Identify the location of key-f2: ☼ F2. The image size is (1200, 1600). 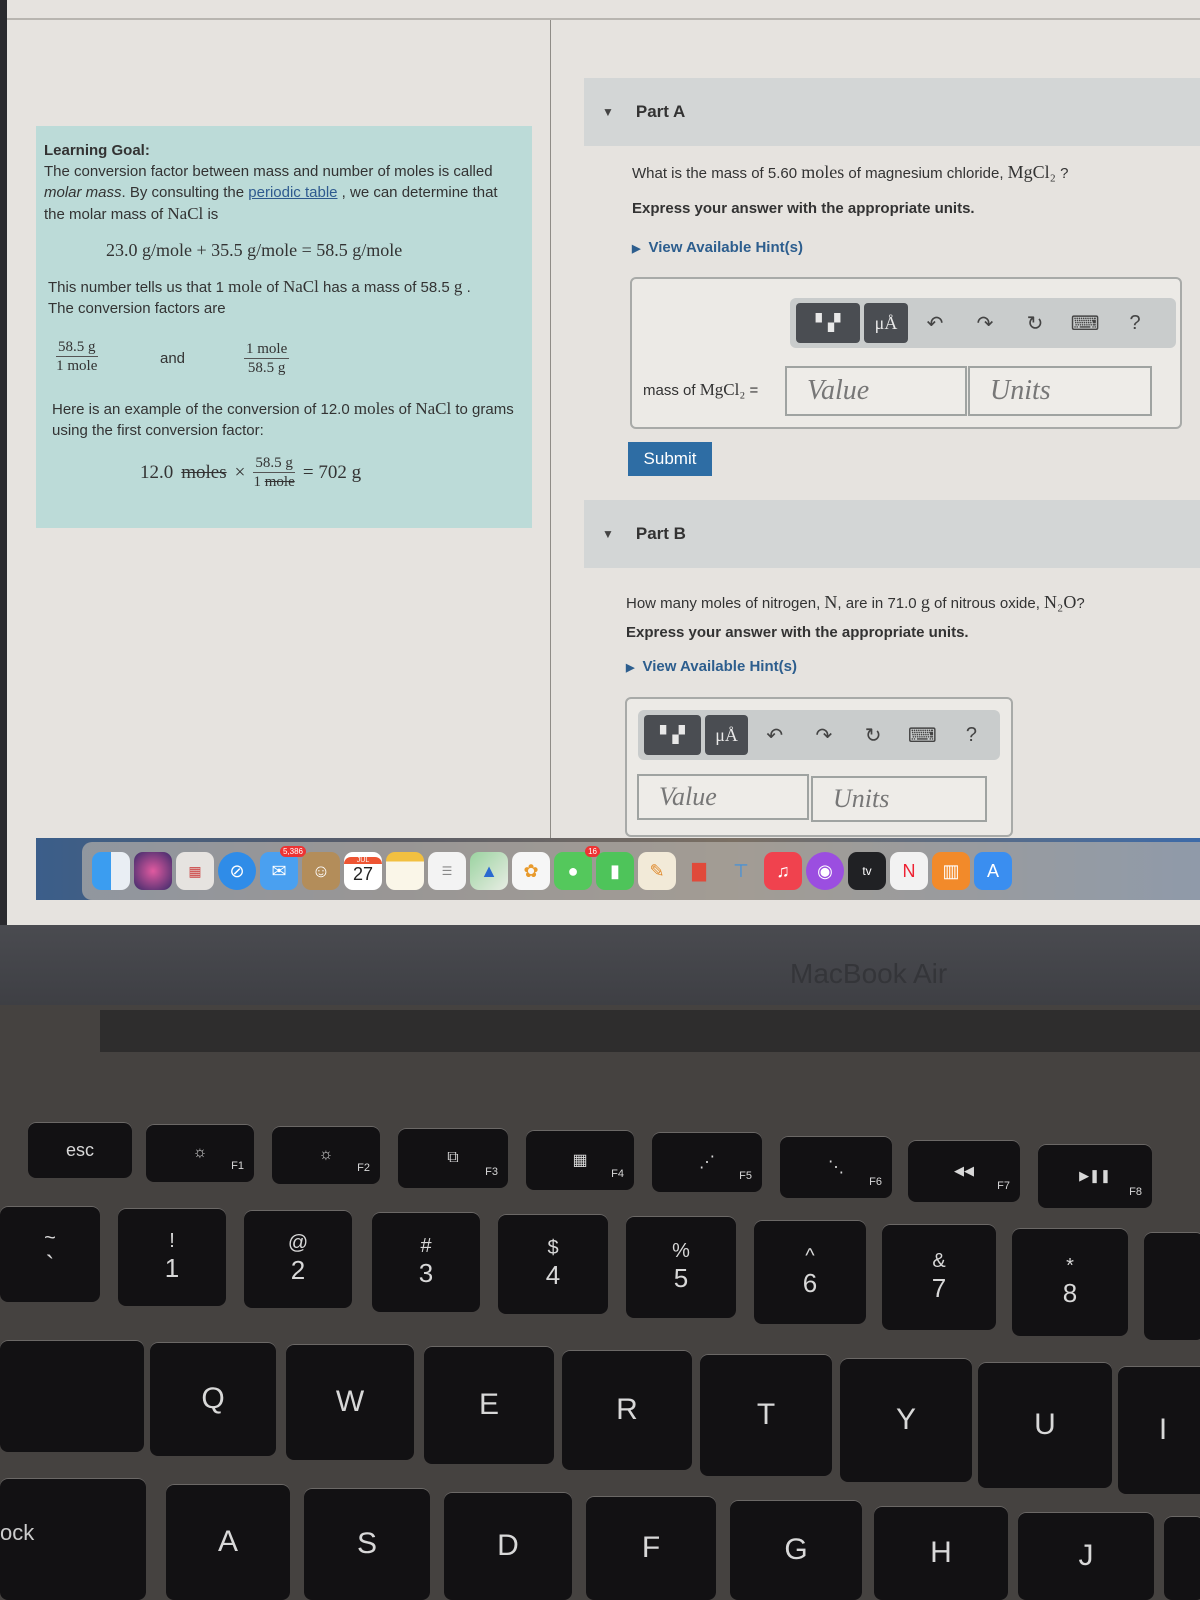
(326, 1155).